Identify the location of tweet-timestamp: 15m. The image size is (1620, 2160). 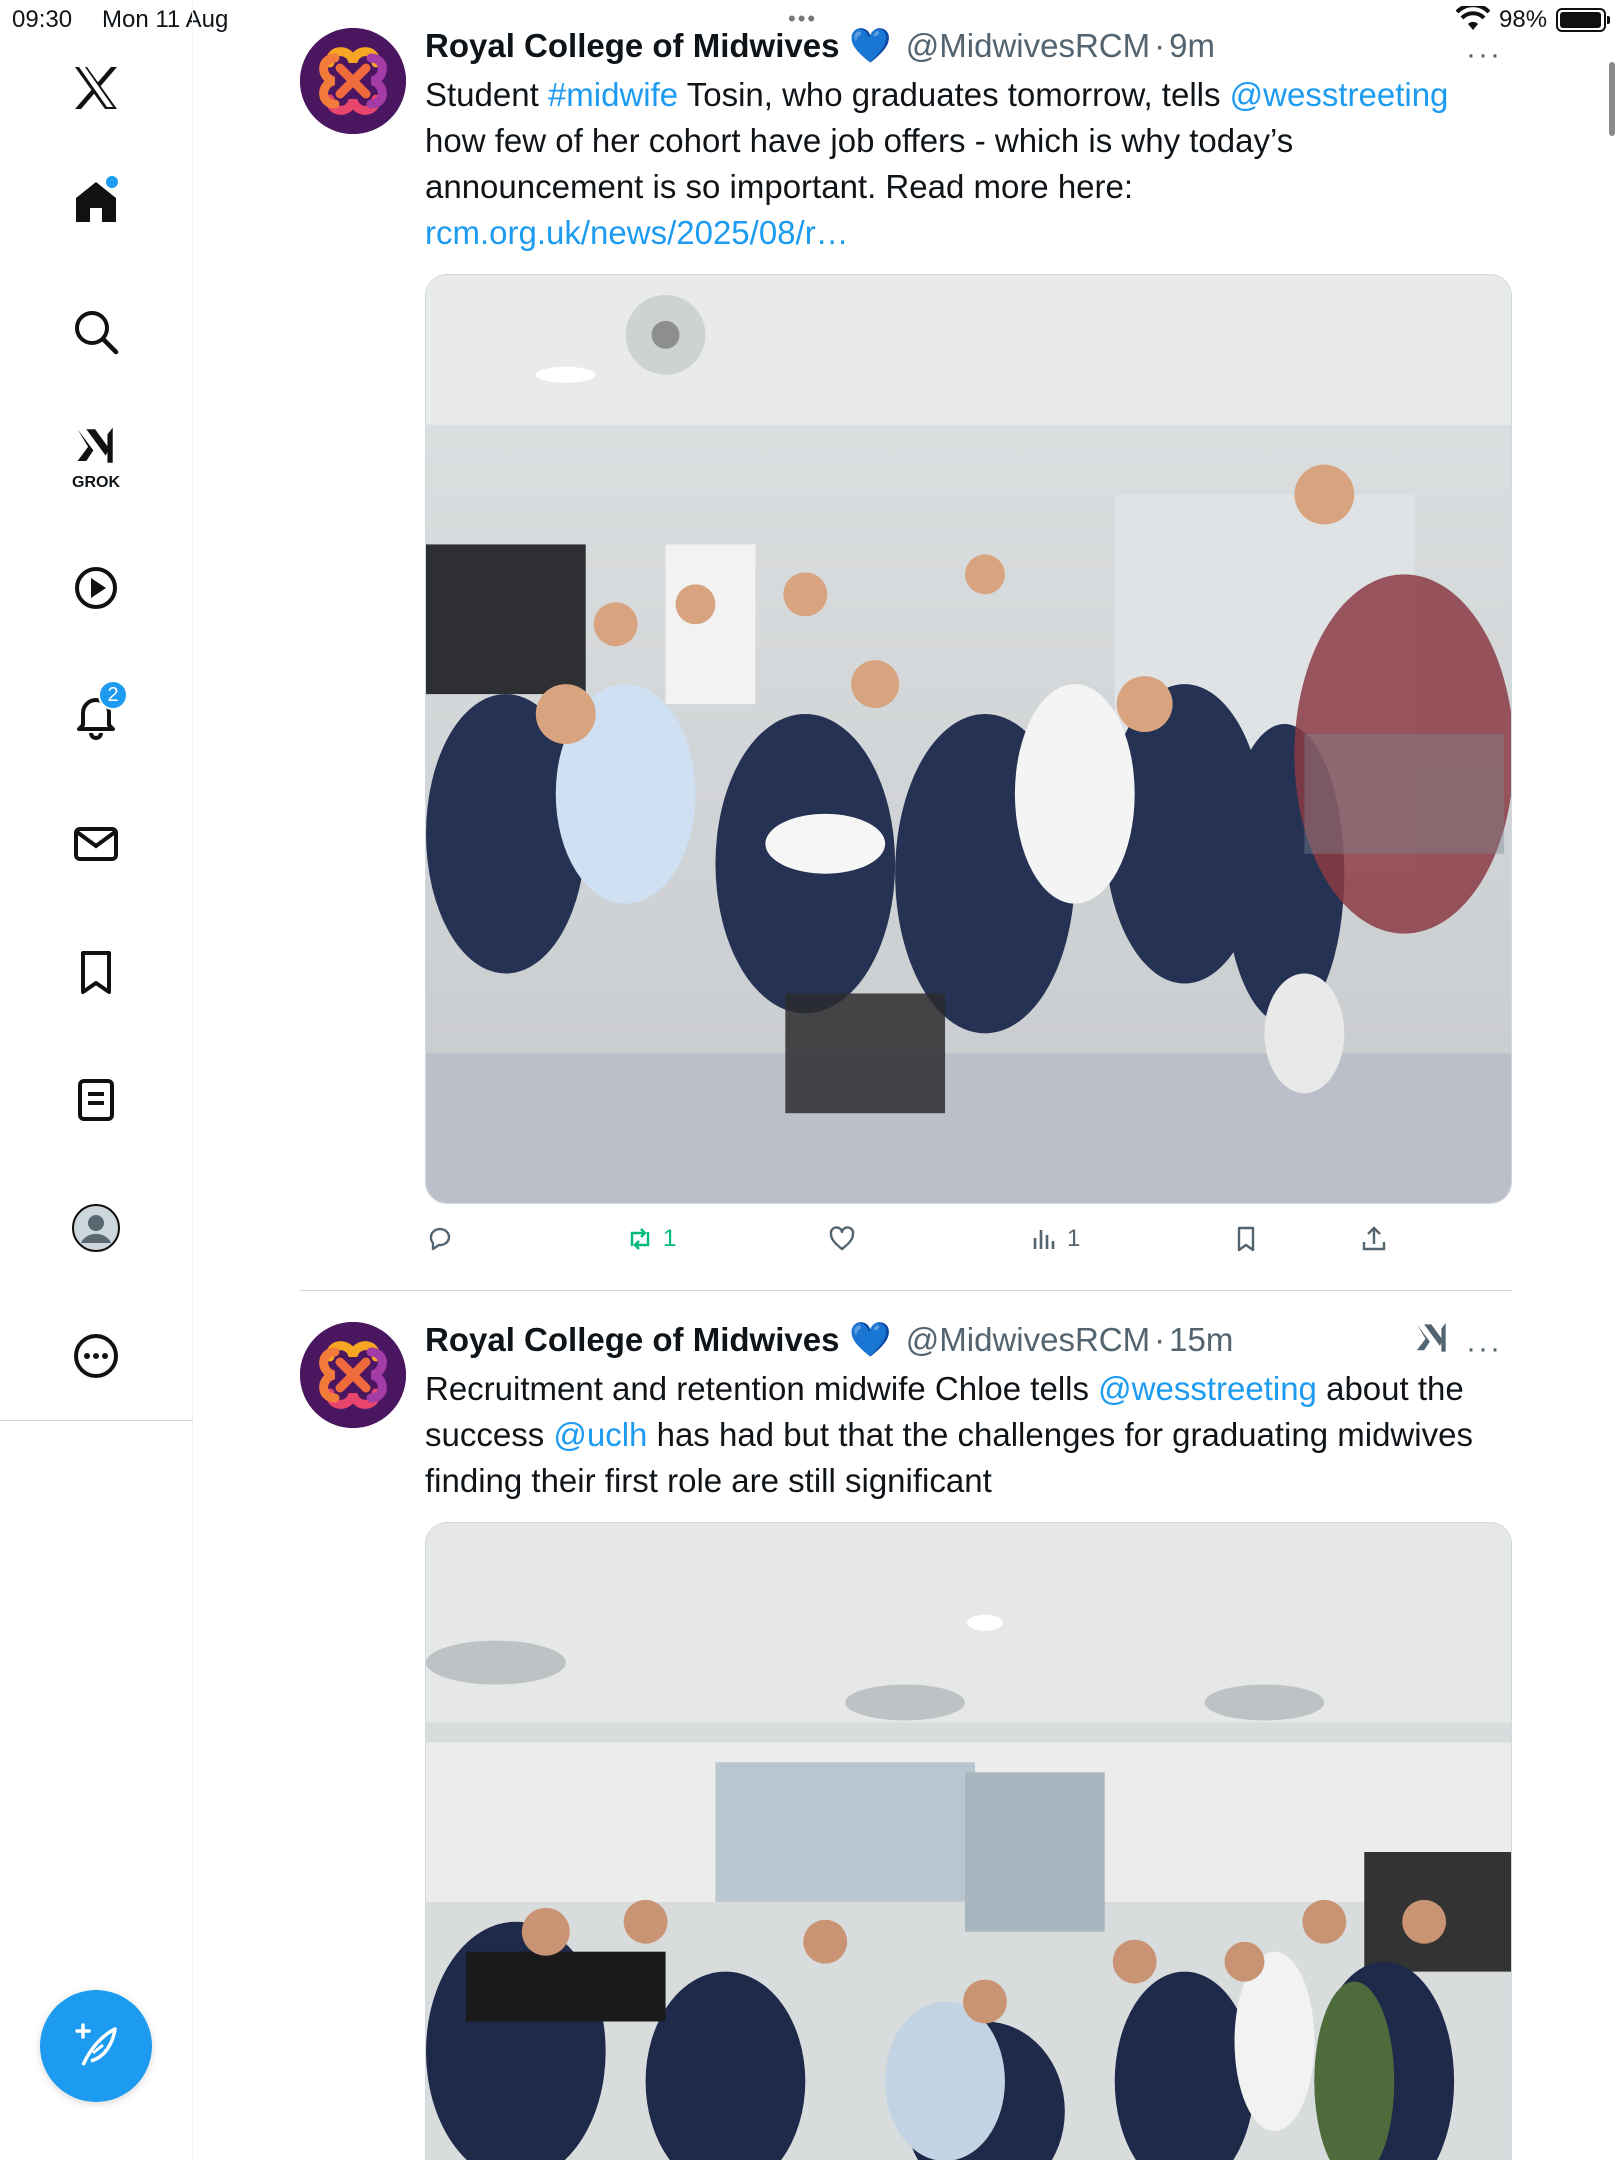
(1201, 1340).